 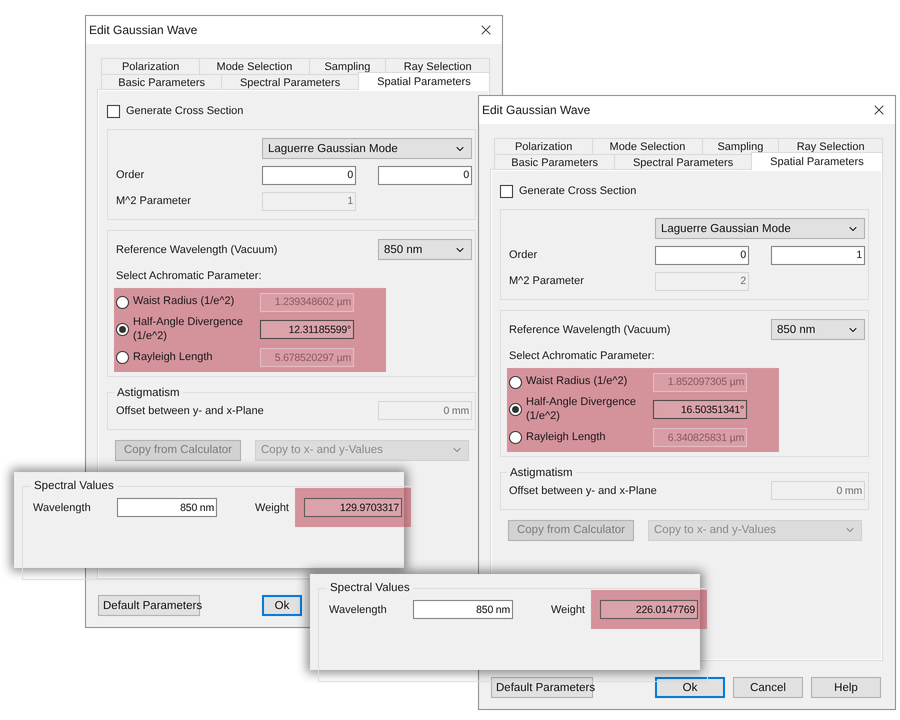 I want to click on dialog-button: Help, so click(x=846, y=687).